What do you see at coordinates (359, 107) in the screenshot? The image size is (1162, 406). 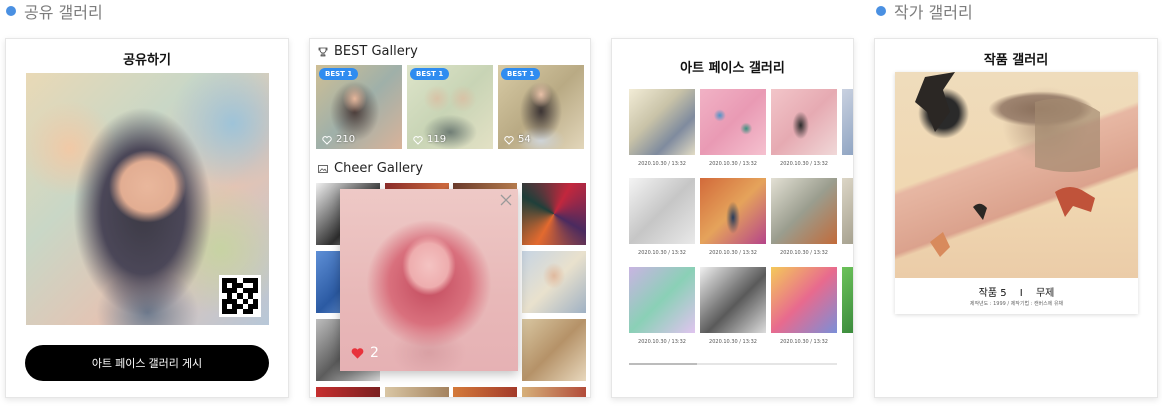 I see `best-item-1: BEST 1 210` at bounding box center [359, 107].